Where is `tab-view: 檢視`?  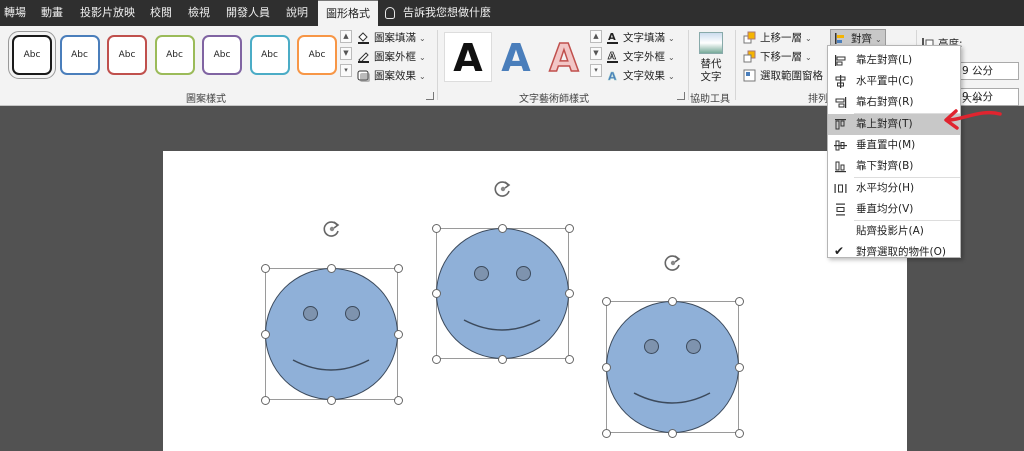 tab-view: 檢視 is located at coordinates (199, 13).